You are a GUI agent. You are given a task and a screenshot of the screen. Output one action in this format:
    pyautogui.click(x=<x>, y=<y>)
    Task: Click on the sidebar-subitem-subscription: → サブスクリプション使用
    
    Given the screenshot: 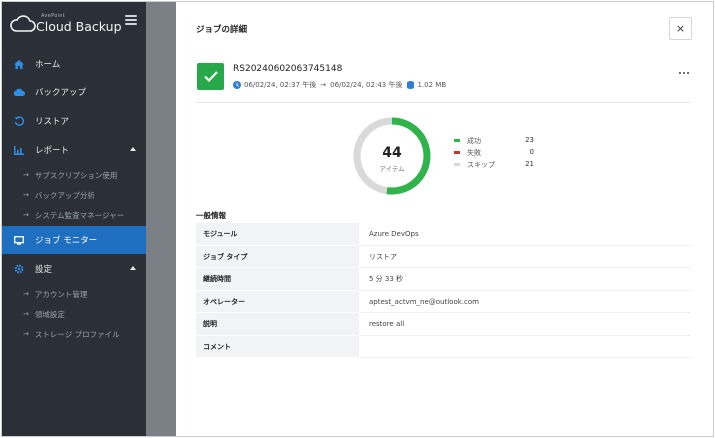 What is the action you would take?
    pyautogui.click(x=74, y=175)
    